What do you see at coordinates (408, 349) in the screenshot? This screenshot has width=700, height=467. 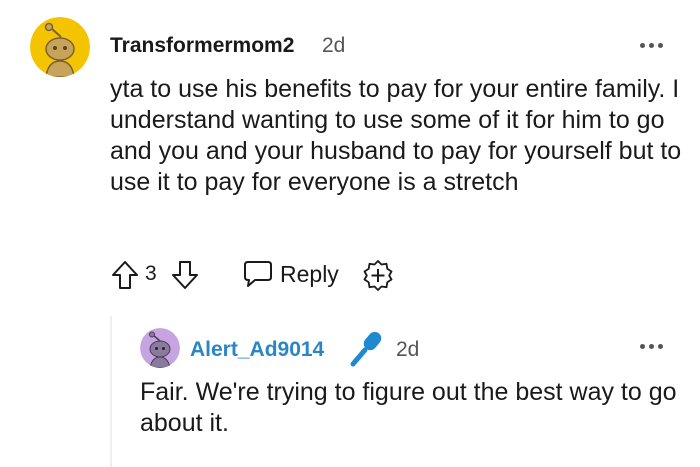 I see `reply-timestamp: 2d` at bounding box center [408, 349].